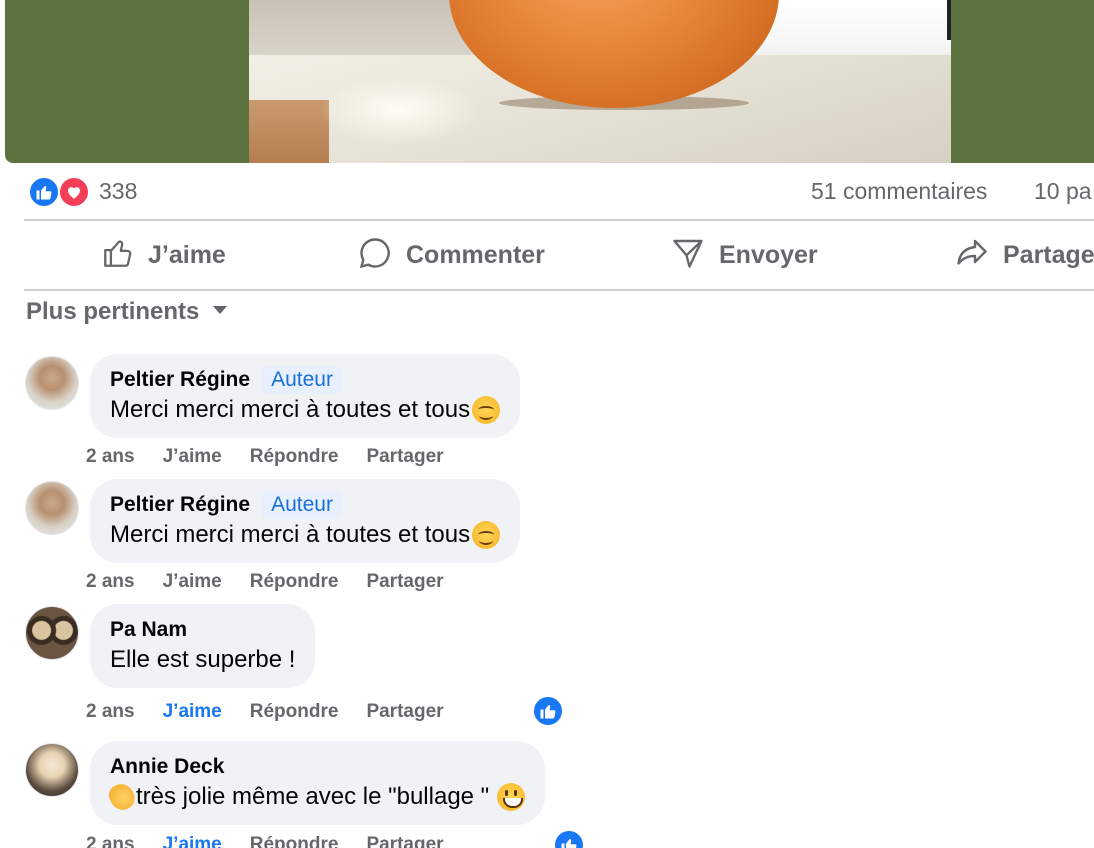 The height and width of the screenshot is (848, 1094). Describe the element at coordinates (559, 220) in the screenshot. I see `divider-top` at that location.